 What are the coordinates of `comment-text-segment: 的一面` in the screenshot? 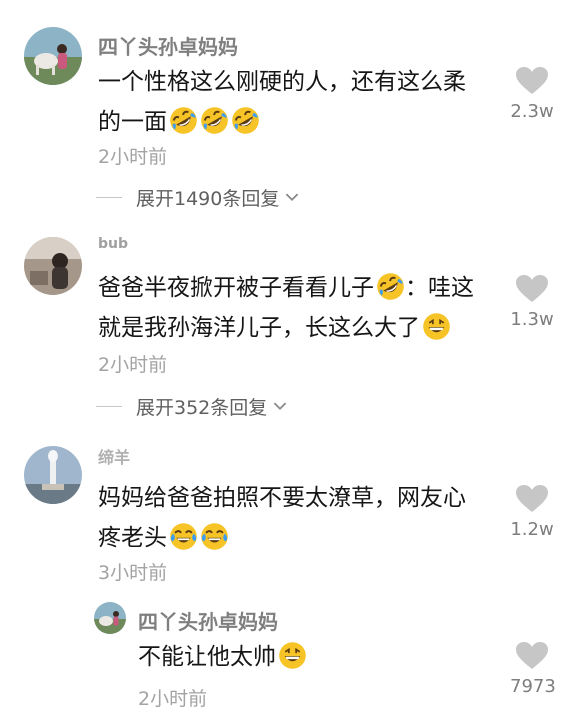 It's located at (132, 122).